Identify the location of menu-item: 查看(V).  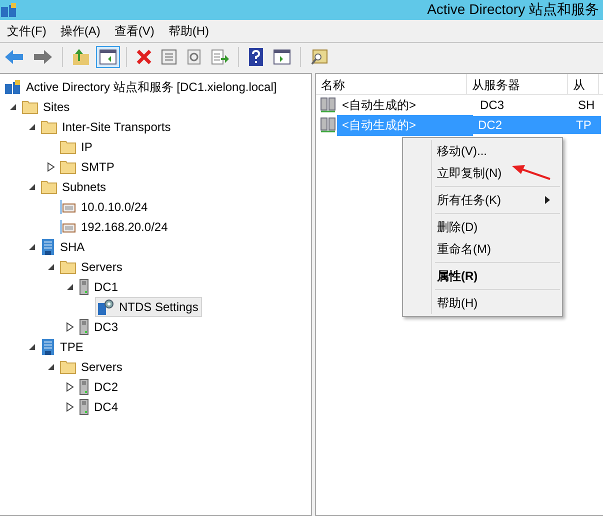
(134, 31).